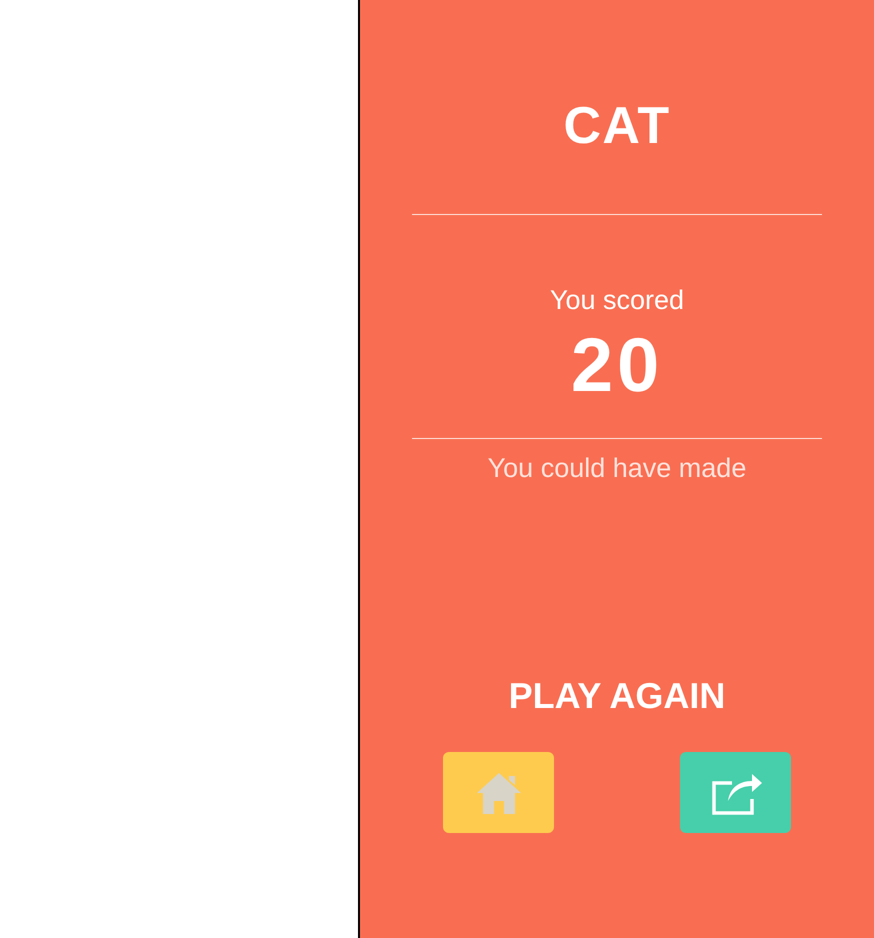 This screenshot has height=938, width=874. What do you see at coordinates (617, 126) in the screenshot?
I see `game-title: CAT` at bounding box center [617, 126].